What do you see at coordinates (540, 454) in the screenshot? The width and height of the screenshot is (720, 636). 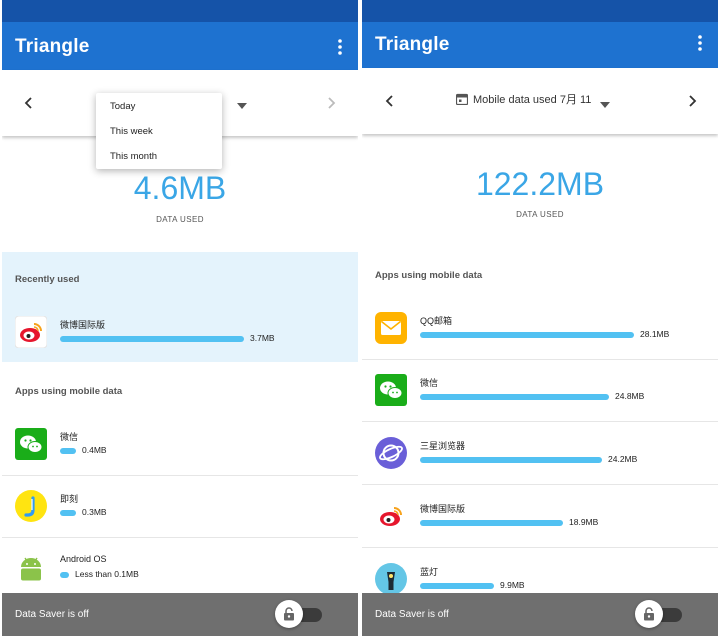 I see `app-row: 三星浏览器 24.2MB` at bounding box center [540, 454].